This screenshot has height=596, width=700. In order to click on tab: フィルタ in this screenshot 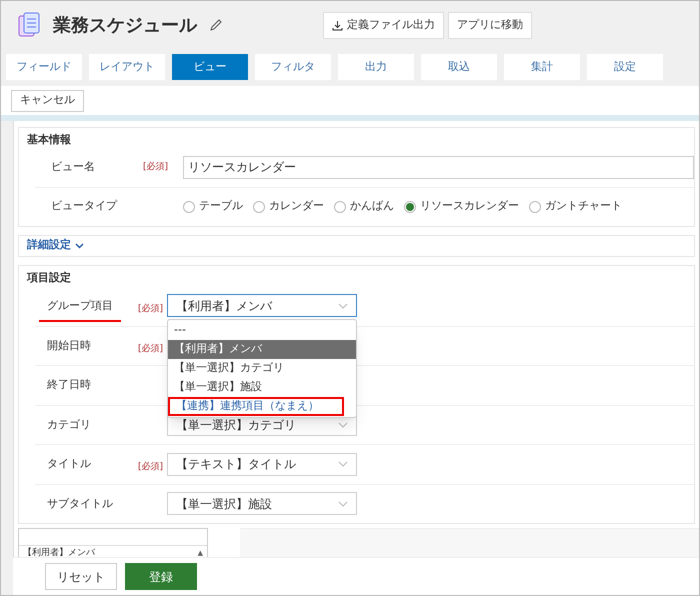, I will do `click(293, 67)`.